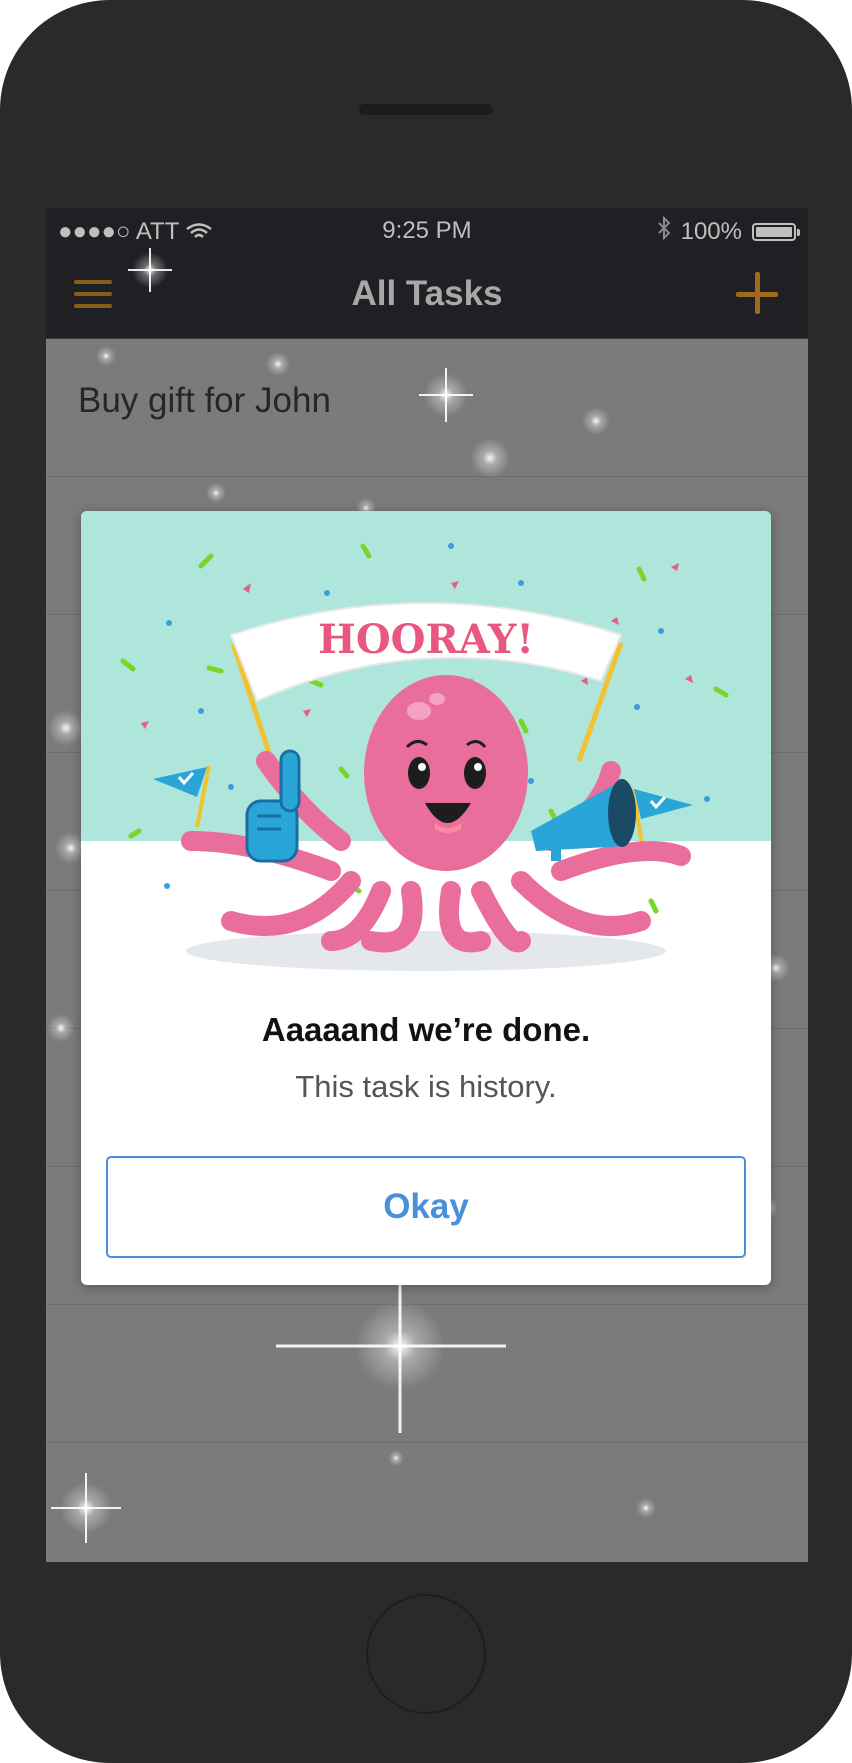  What do you see at coordinates (426, 1086) in the screenshot?
I see `dialog-subtitle: This task is history.` at bounding box center [426, 1086].